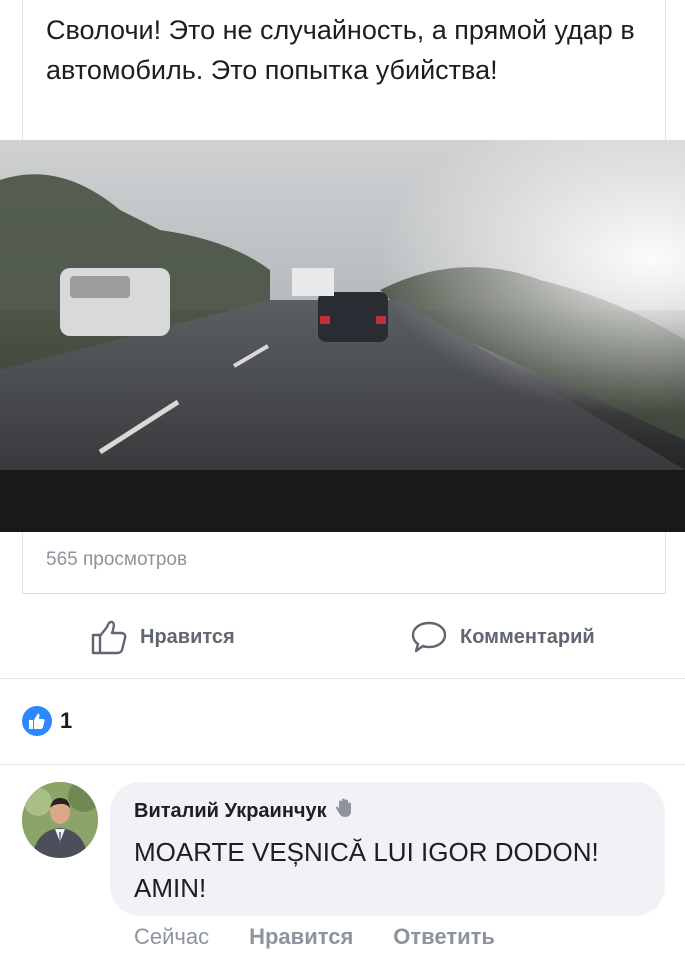  I want to click on author-name: Виталий Украинчук, so click(230, 810).